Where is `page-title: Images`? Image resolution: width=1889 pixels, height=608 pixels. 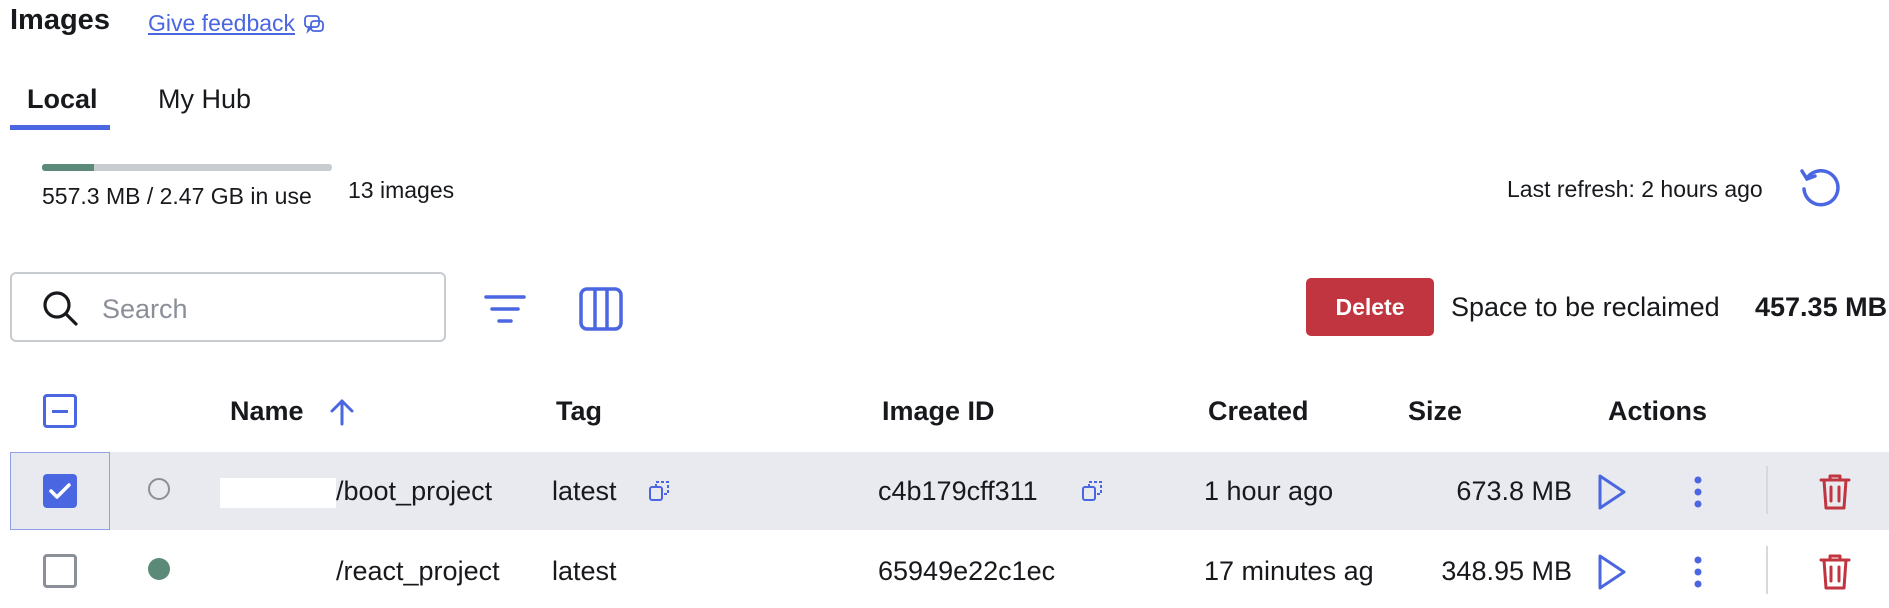 page-title: Images is located at coordinates (60, 20).